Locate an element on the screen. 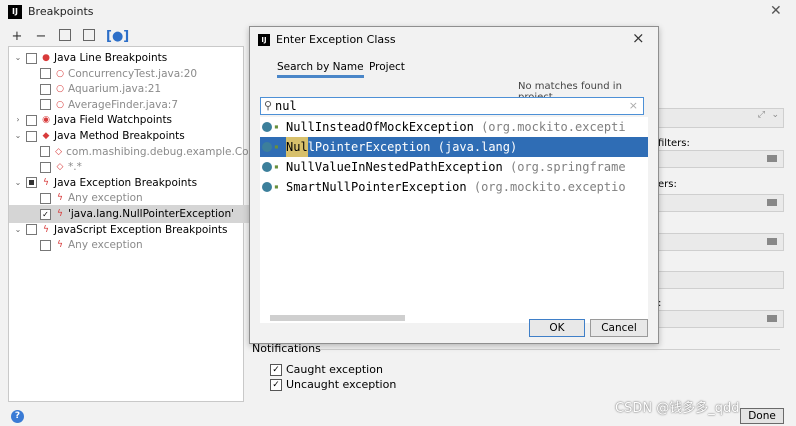 This screenshot has width=796, height=426. class-filters-field is located at coordinates (721, 159).